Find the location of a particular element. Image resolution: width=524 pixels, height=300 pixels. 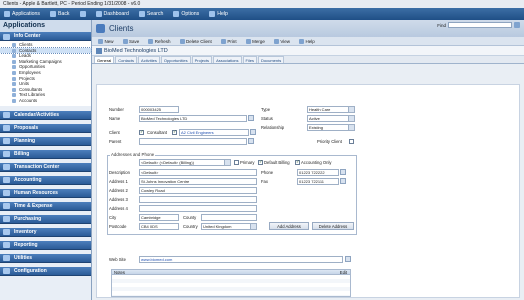

type-select: Health Care is located at coordinates (331, 109).